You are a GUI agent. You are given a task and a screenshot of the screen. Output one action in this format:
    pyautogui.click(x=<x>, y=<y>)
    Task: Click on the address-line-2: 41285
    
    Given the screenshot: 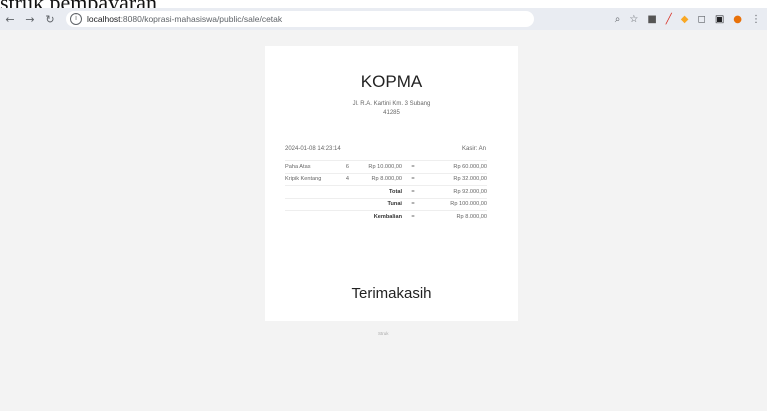 What is the action you would take?
    pyautogui.click(x=391, y=113)
    